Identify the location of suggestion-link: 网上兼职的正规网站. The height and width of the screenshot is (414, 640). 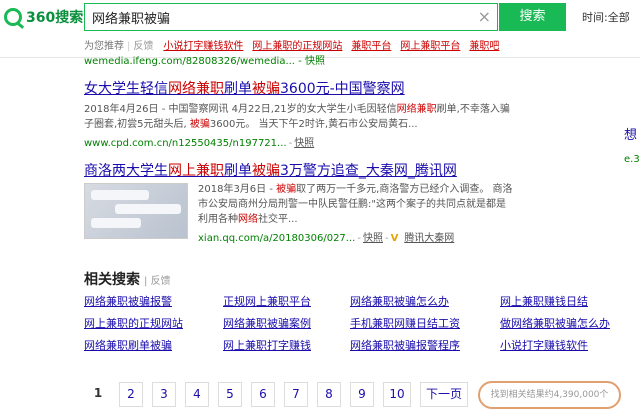
(297, 46).